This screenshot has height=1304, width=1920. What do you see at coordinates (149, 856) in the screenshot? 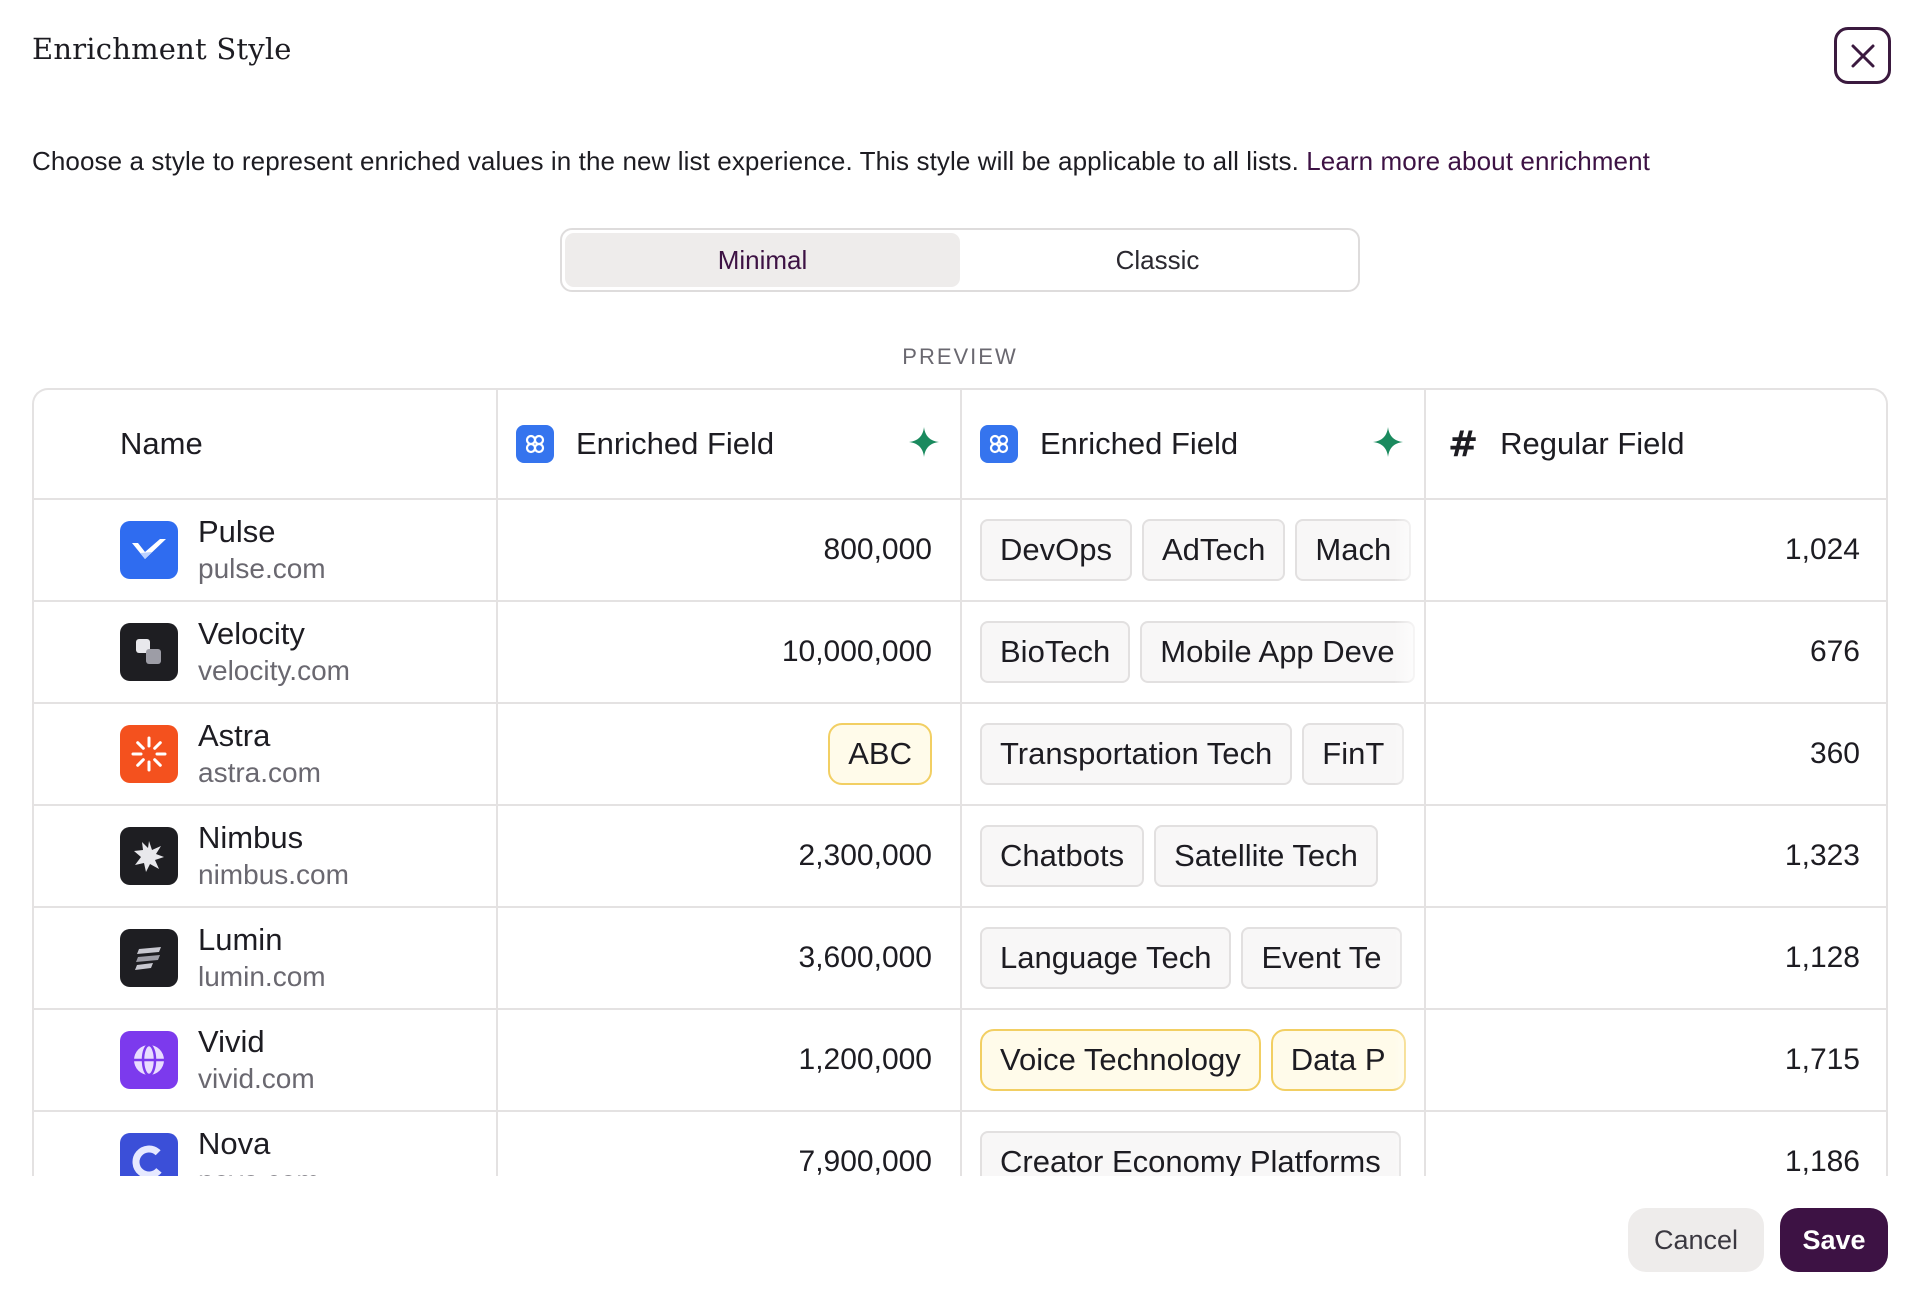
I see `nimbus-logo` at bounding box center [149, 856].